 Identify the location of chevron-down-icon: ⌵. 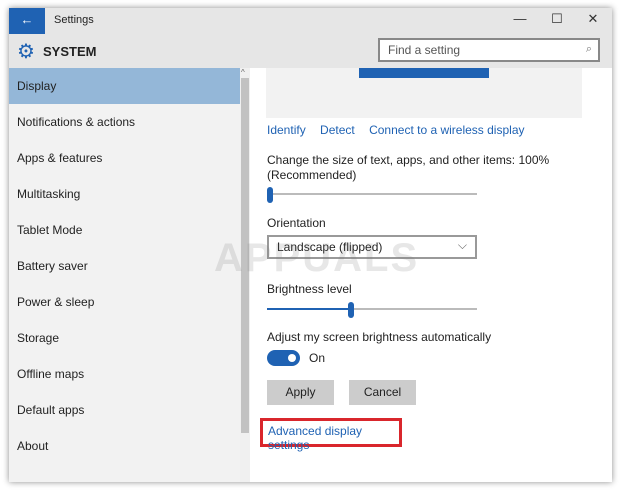
(462, 245).